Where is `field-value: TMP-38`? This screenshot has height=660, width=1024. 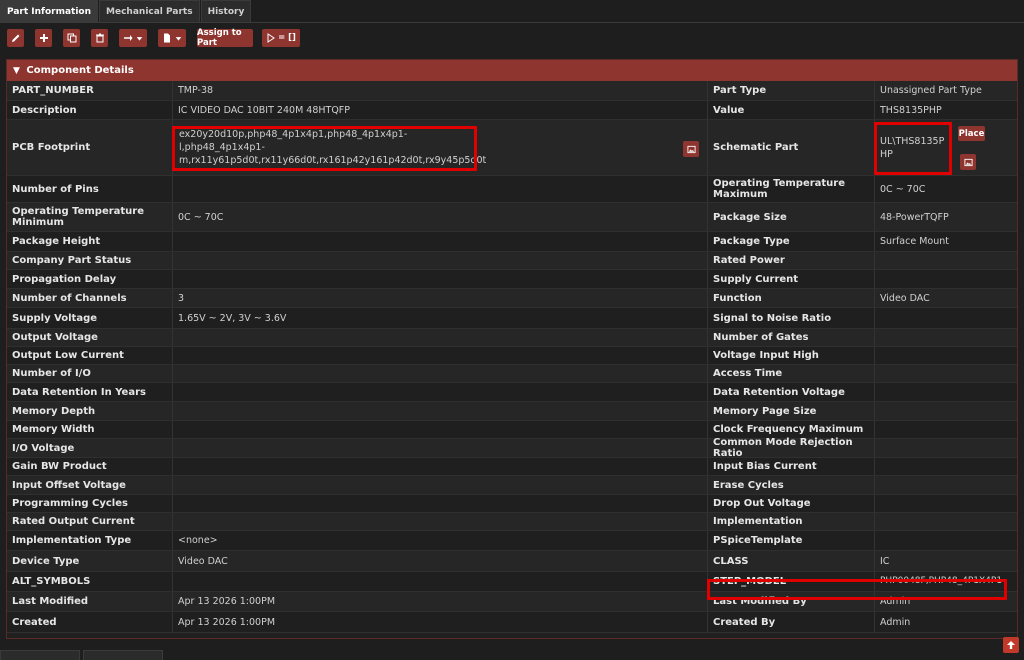 field-value: TMP-38 is located at coordinates (439, 90).